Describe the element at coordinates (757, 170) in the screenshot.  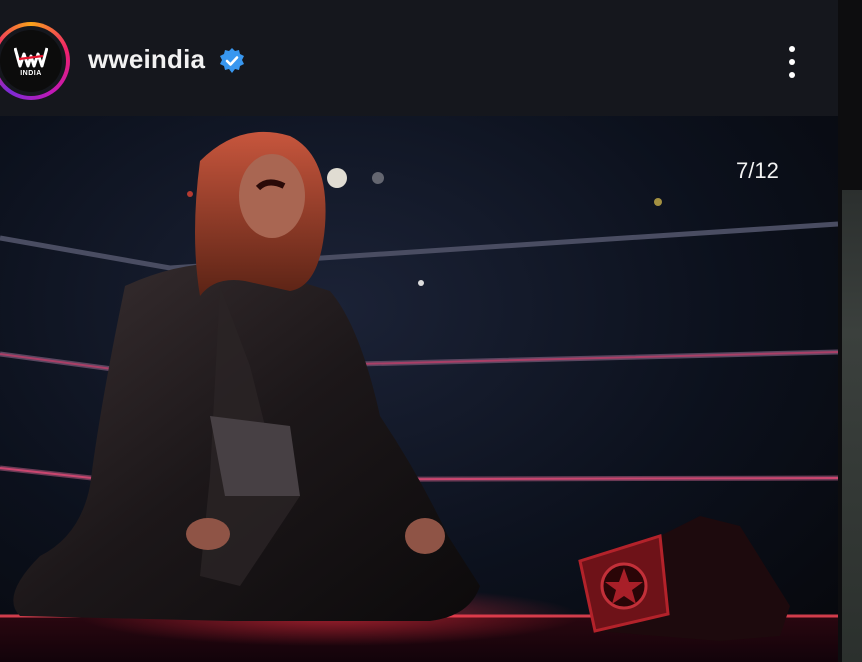
I see `slide-counter: 7/12` at that location.